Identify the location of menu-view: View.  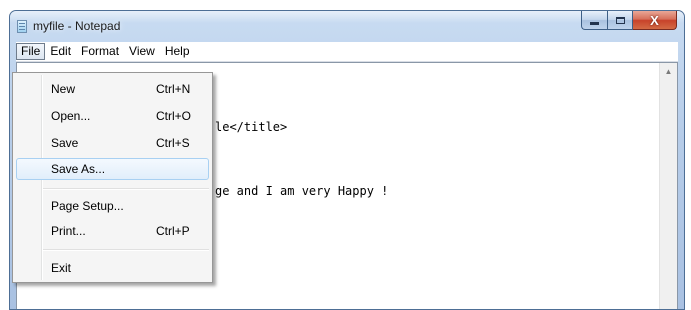
(142, 51).